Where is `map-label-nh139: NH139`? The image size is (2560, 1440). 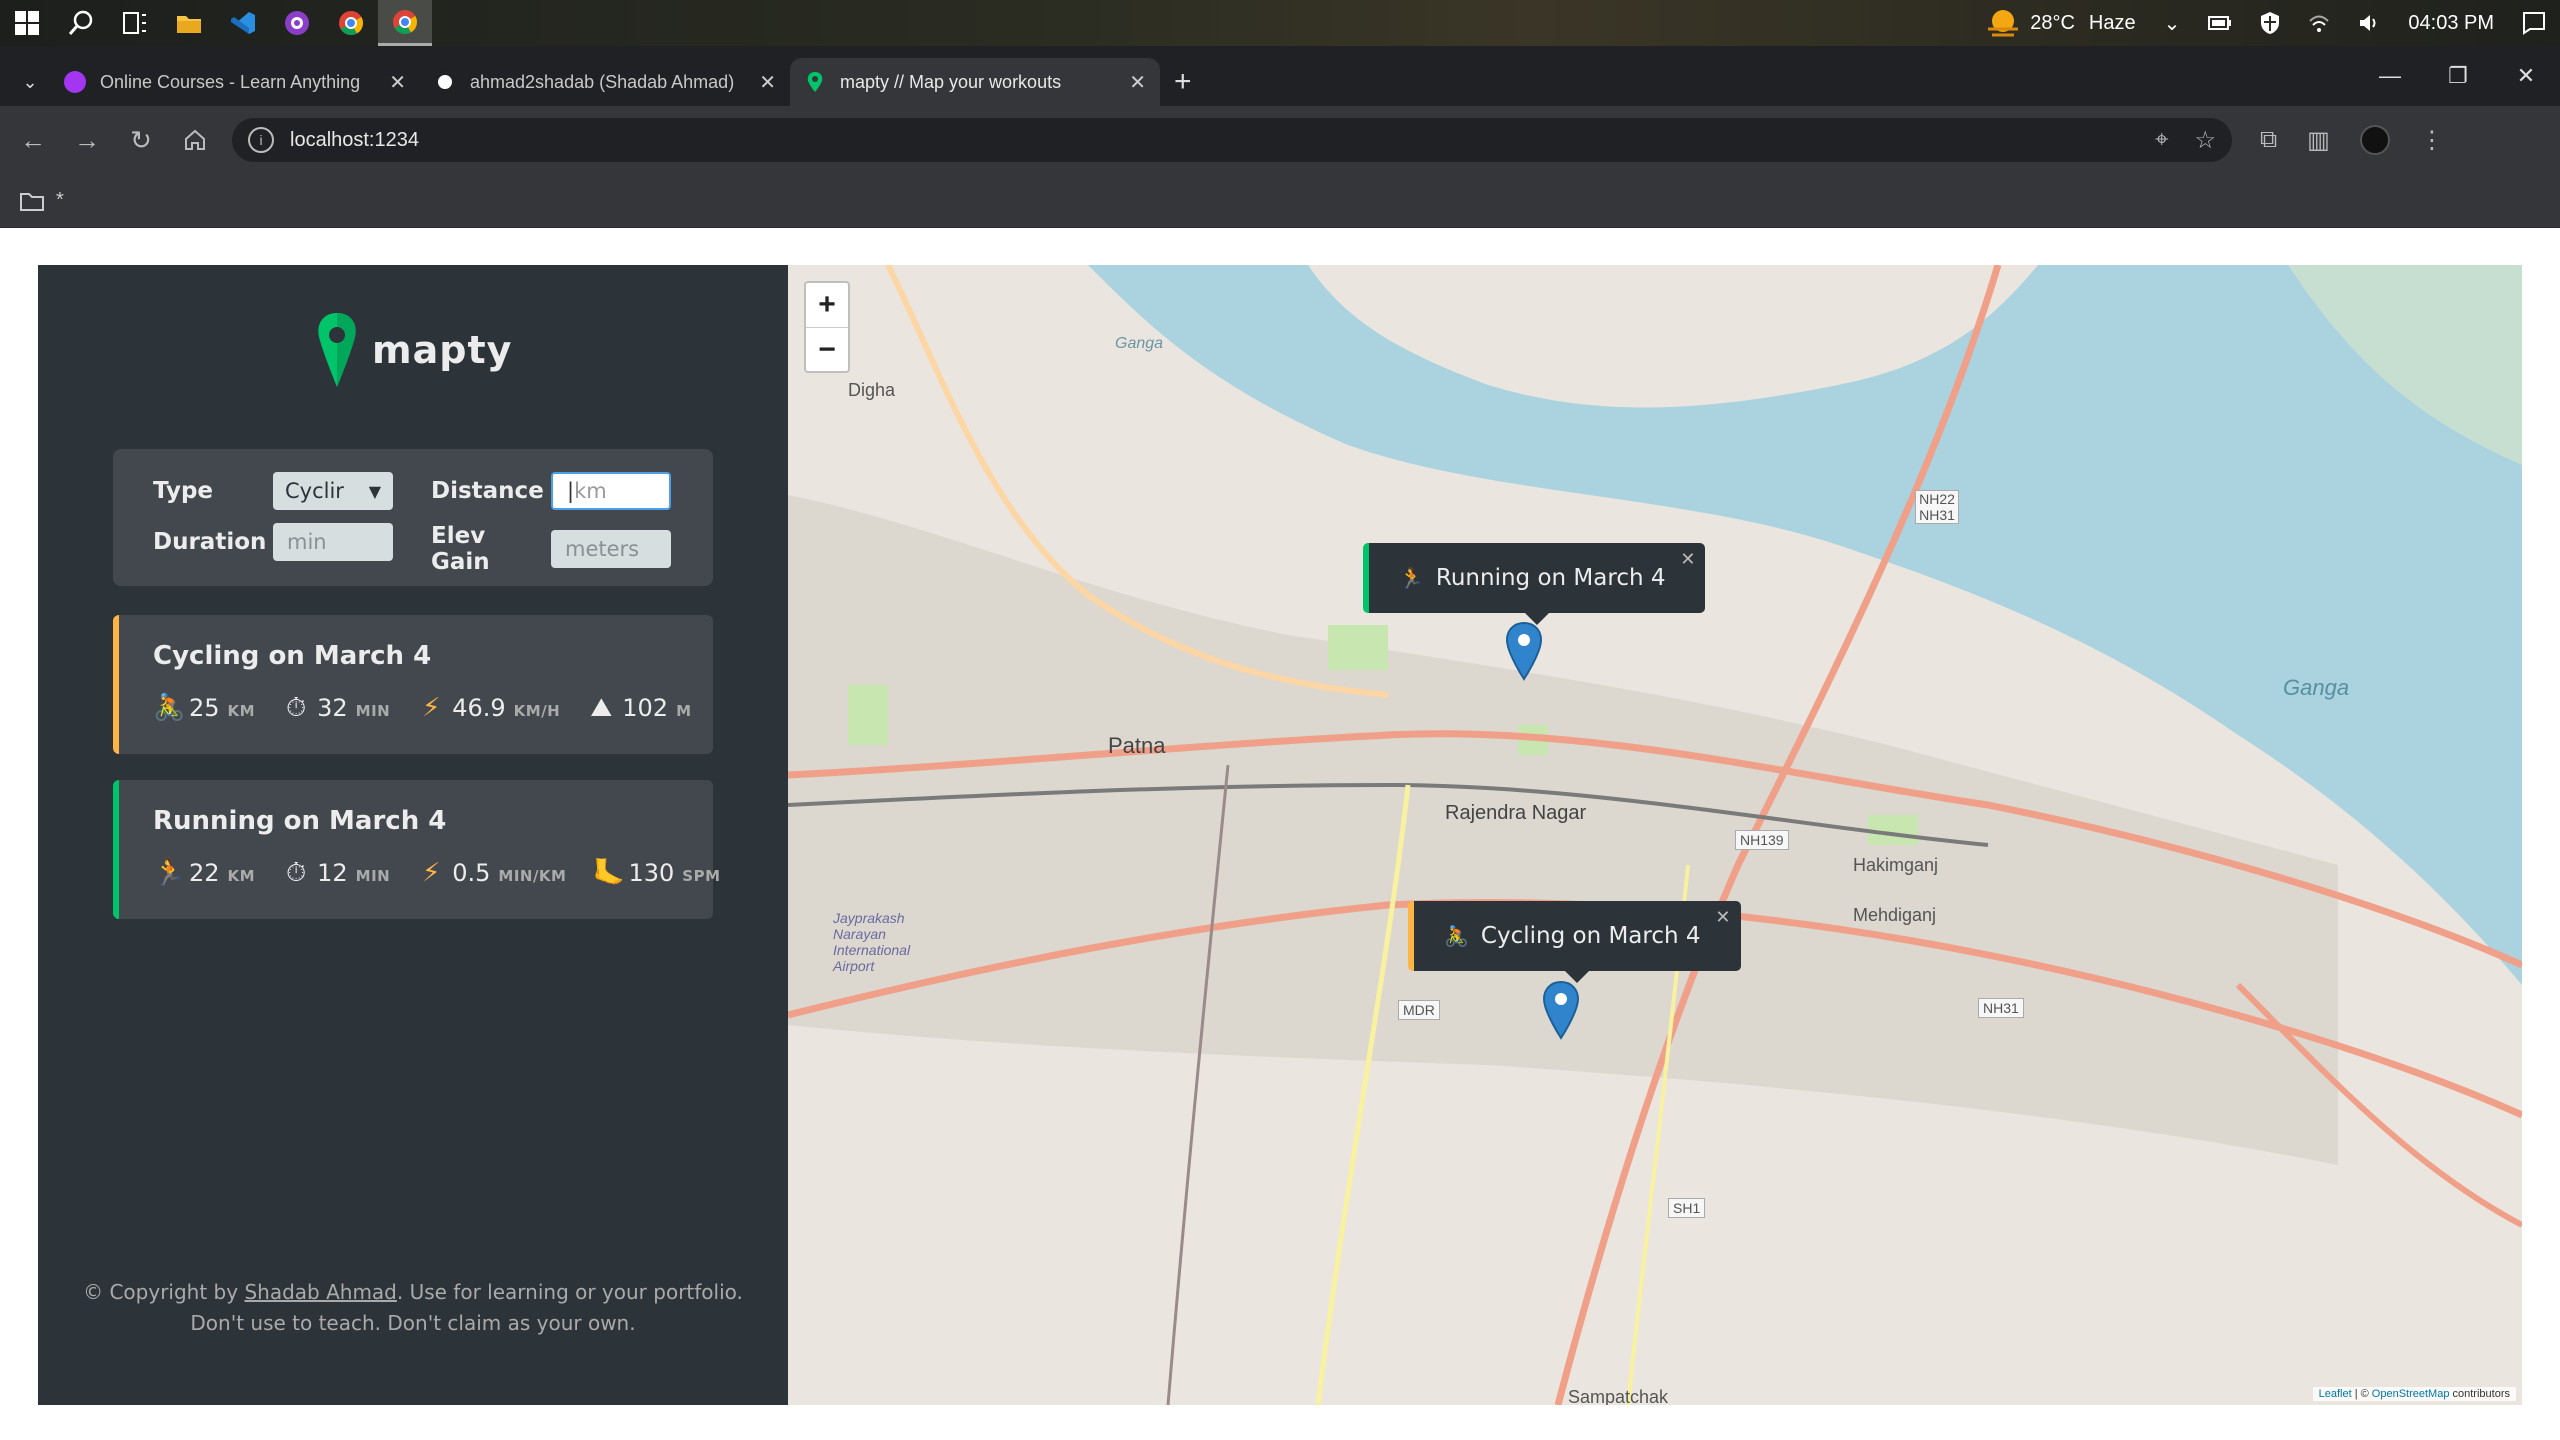 map-label-nh139: NH139 is located at coordinates (1762, 840).